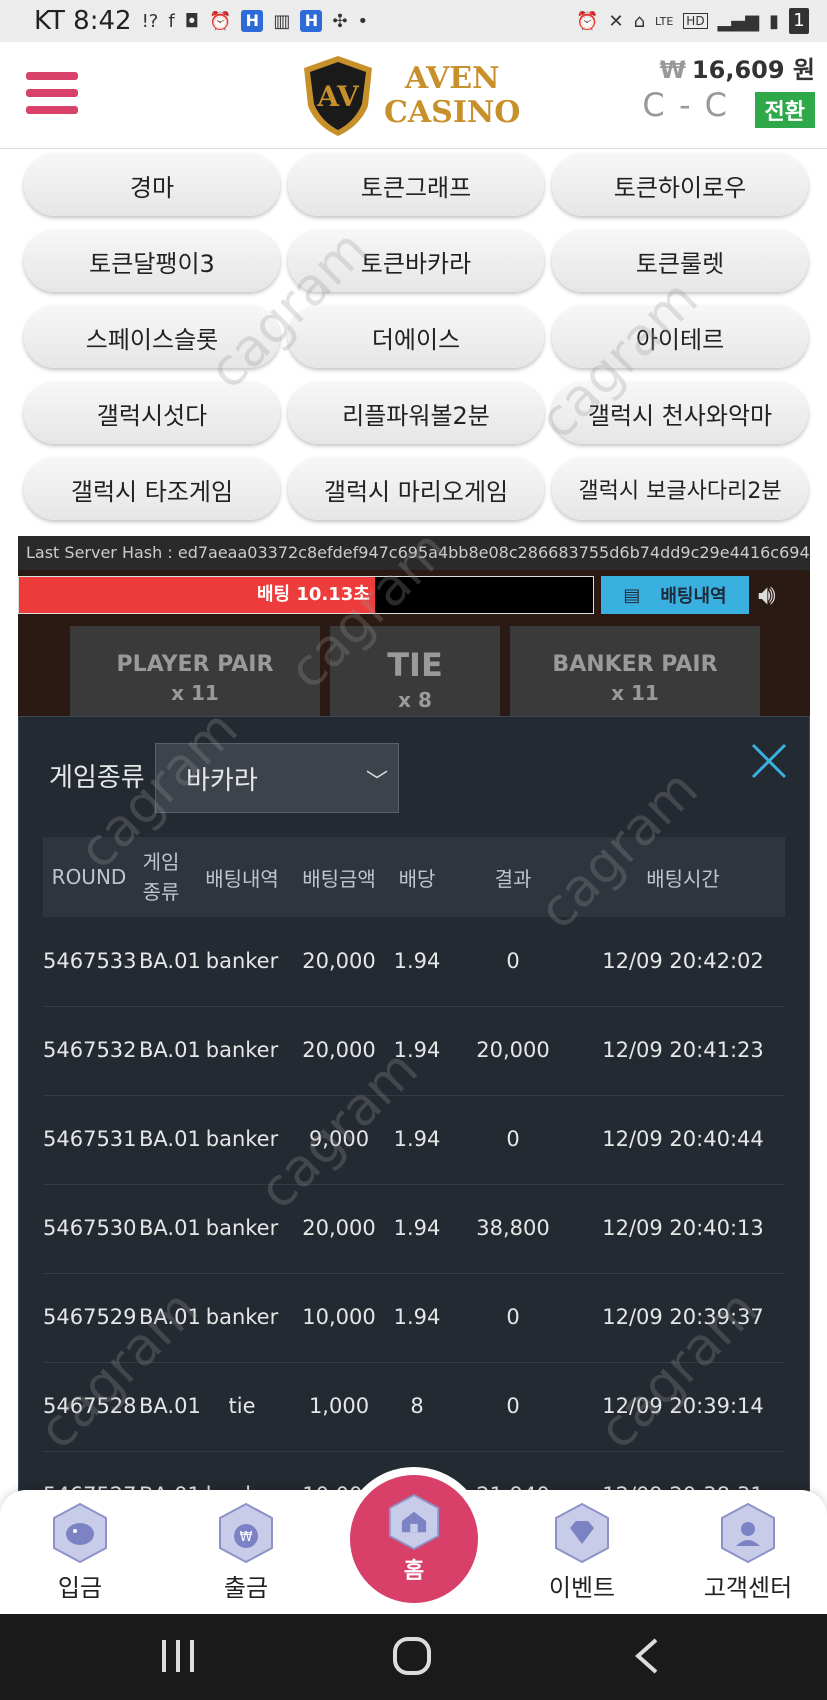 This screenshot has width=827, height=1700. I want to click on player-pair-bet: PLAYER PAIR x 11, so click(195, 671).